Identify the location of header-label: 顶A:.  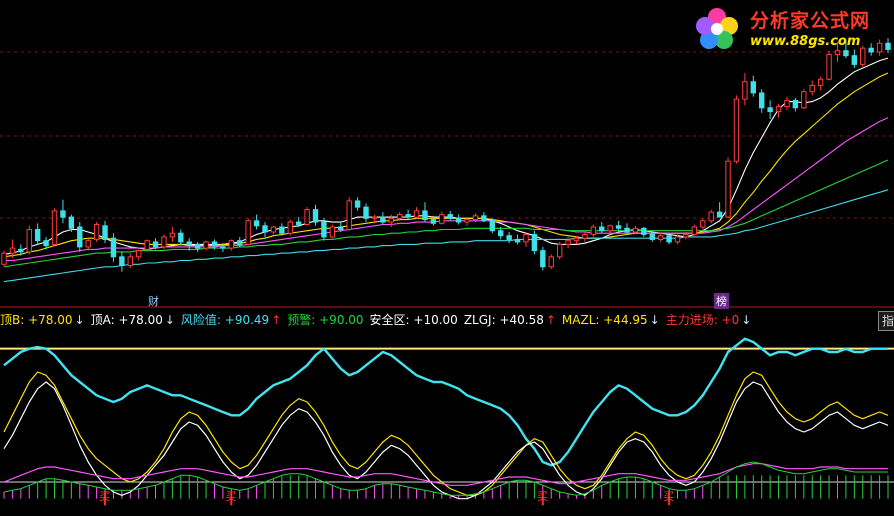
(104, 320).